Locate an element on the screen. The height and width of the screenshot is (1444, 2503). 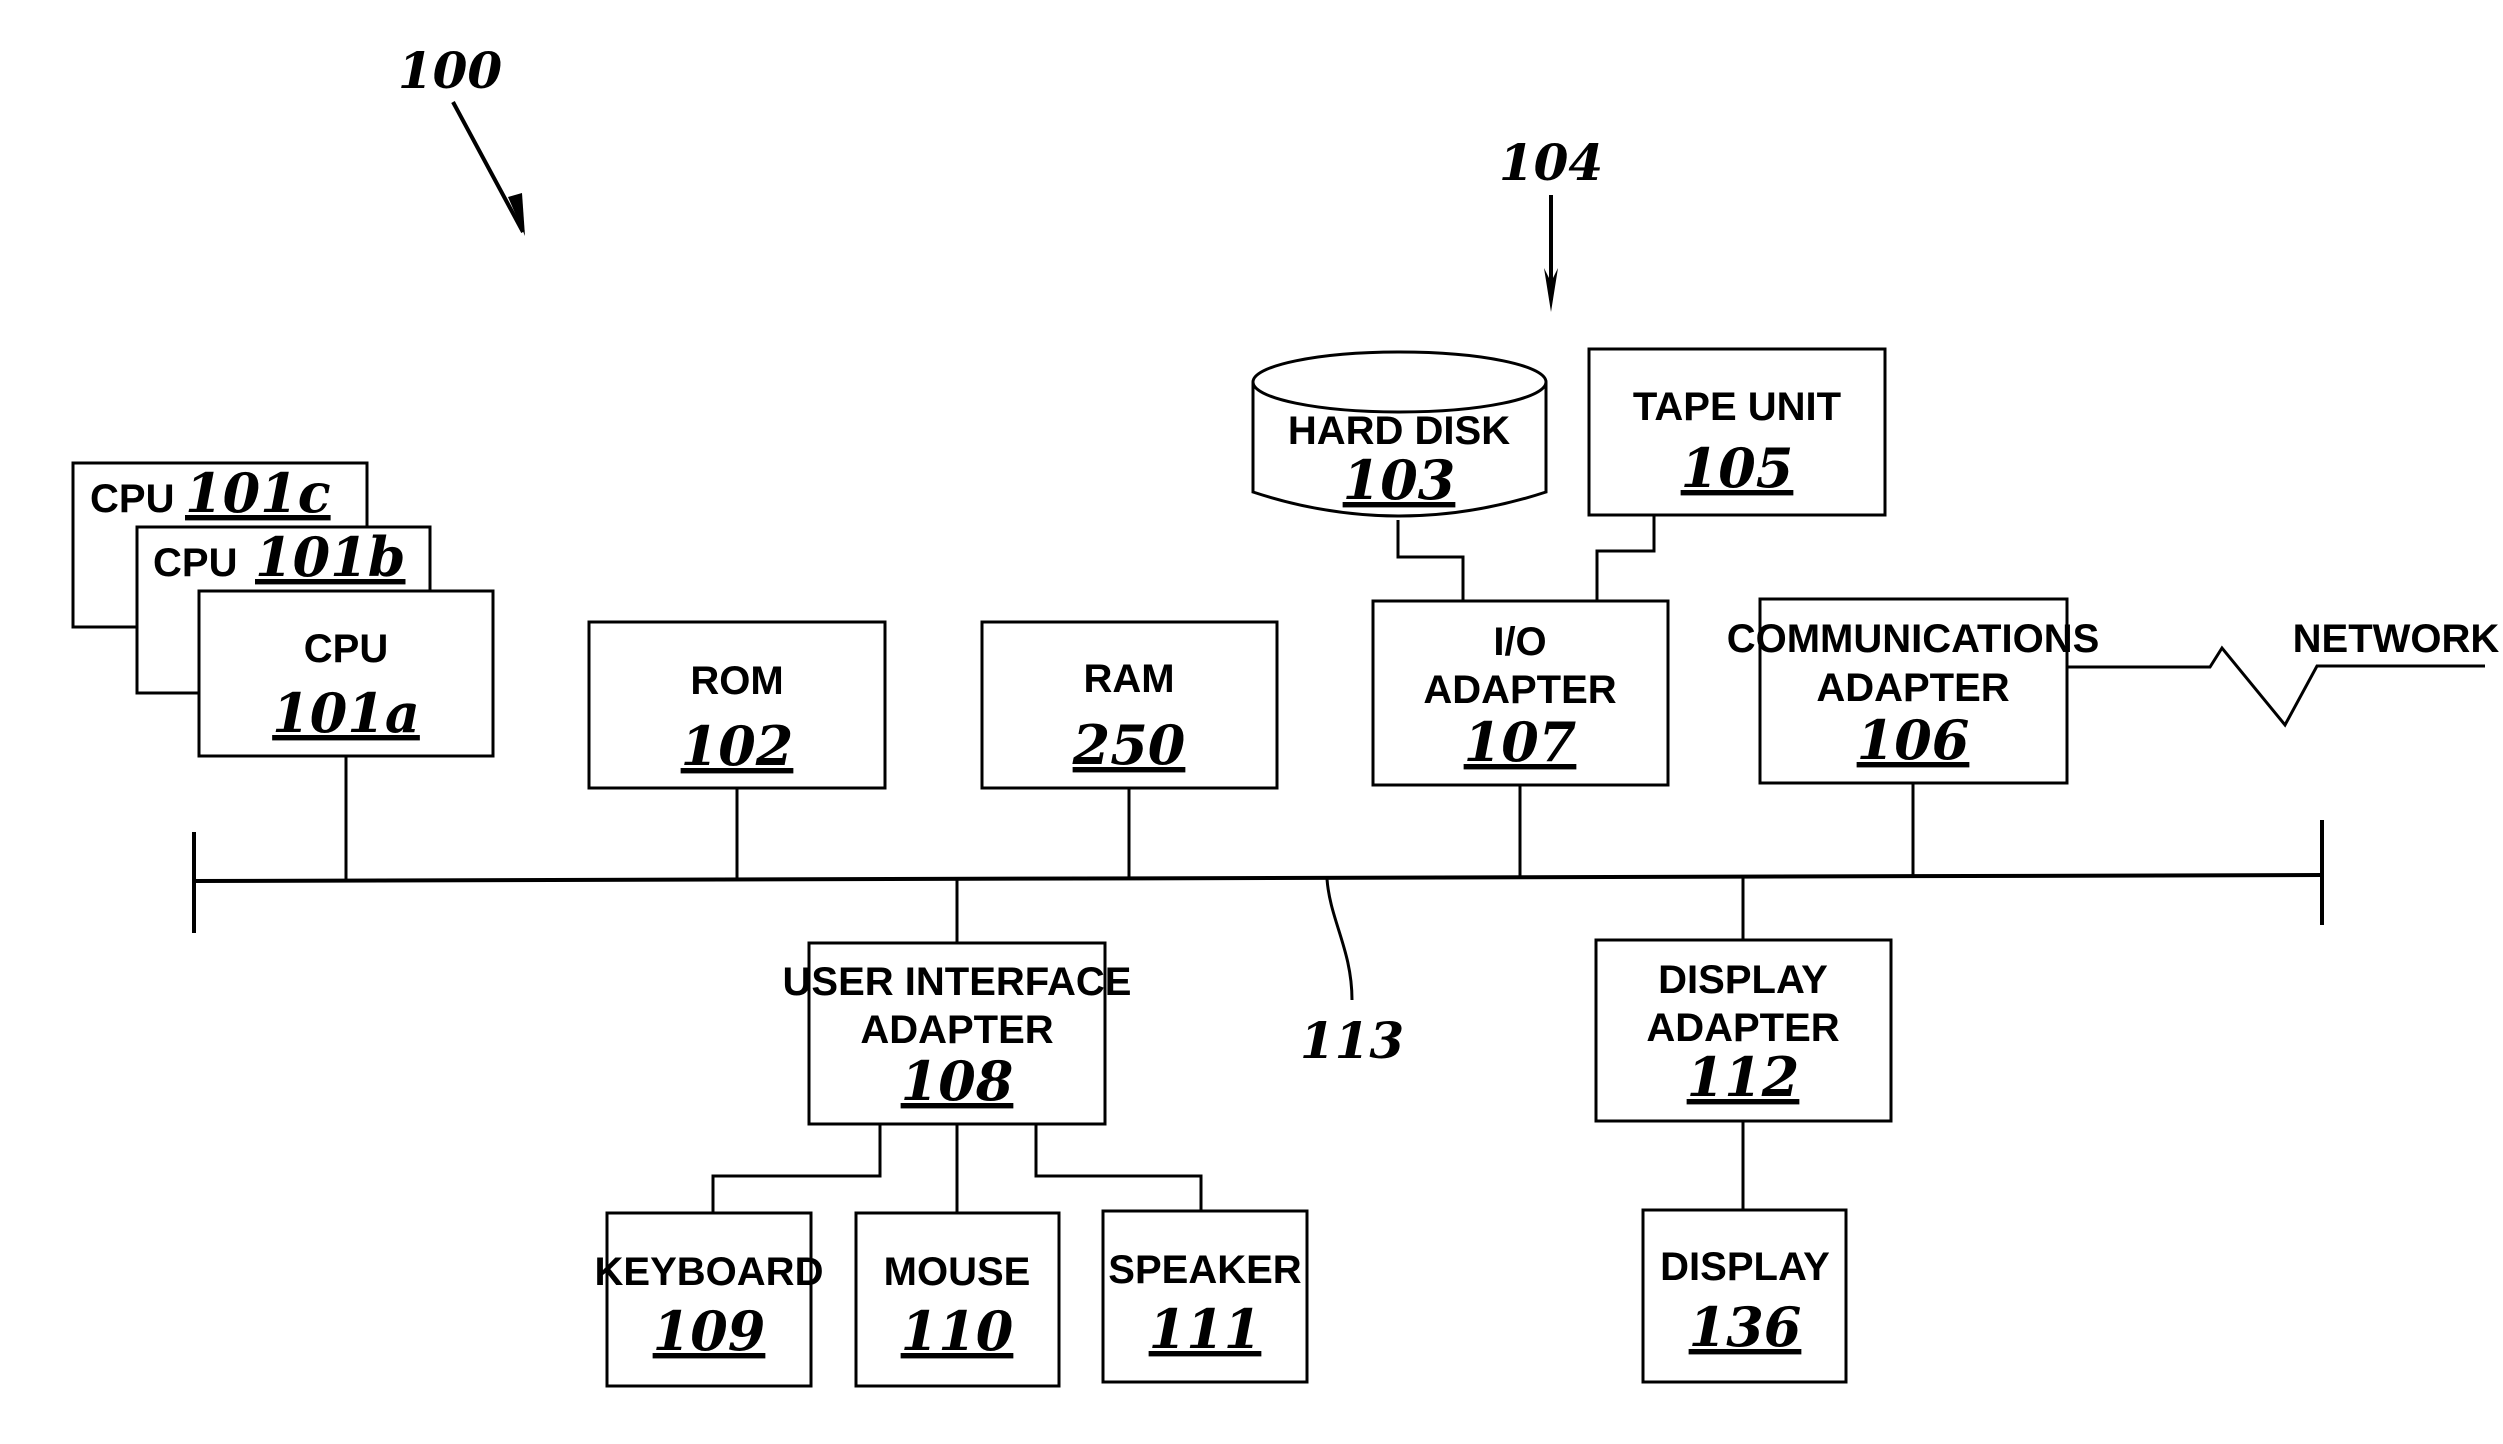
tape-unit-label: TAPE UNIT is located at coordinates (1737, 407).